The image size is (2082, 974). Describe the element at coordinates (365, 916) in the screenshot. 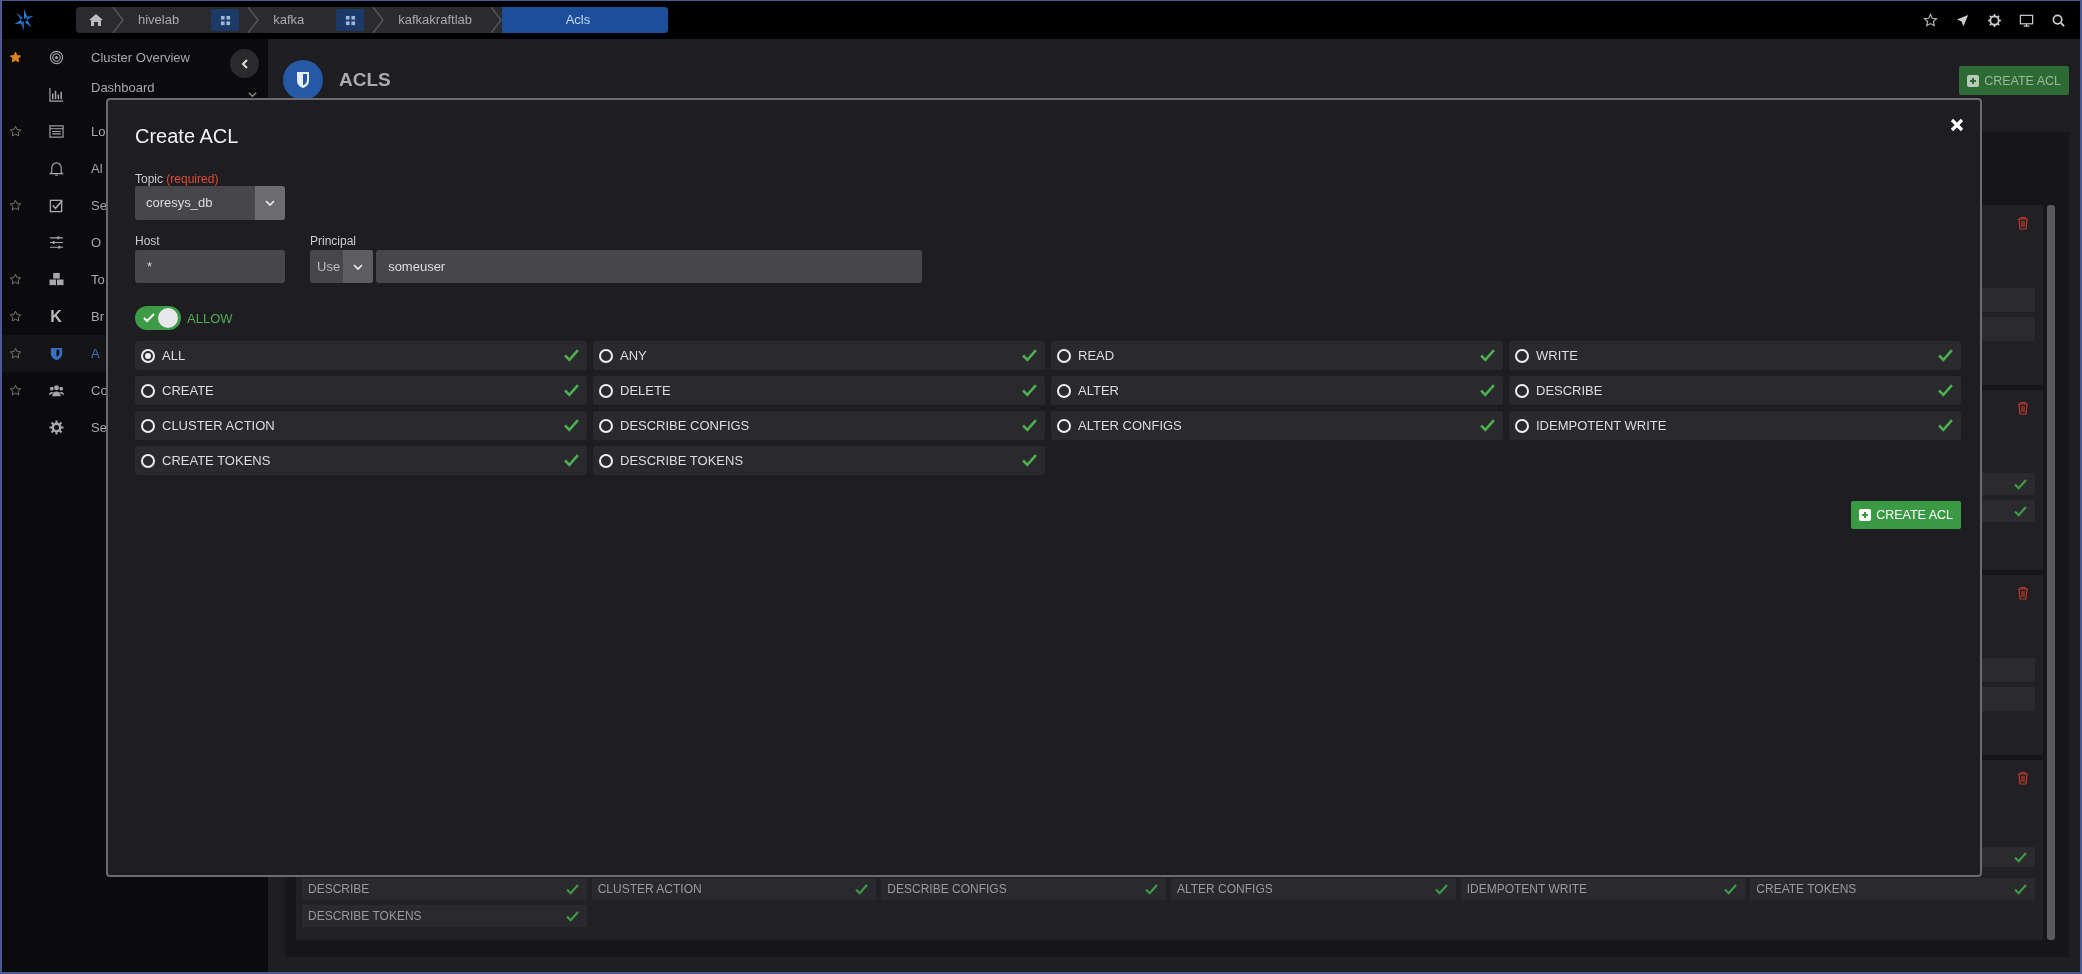

I see `permission-label: DESCRIBE TOKENS` at that location.